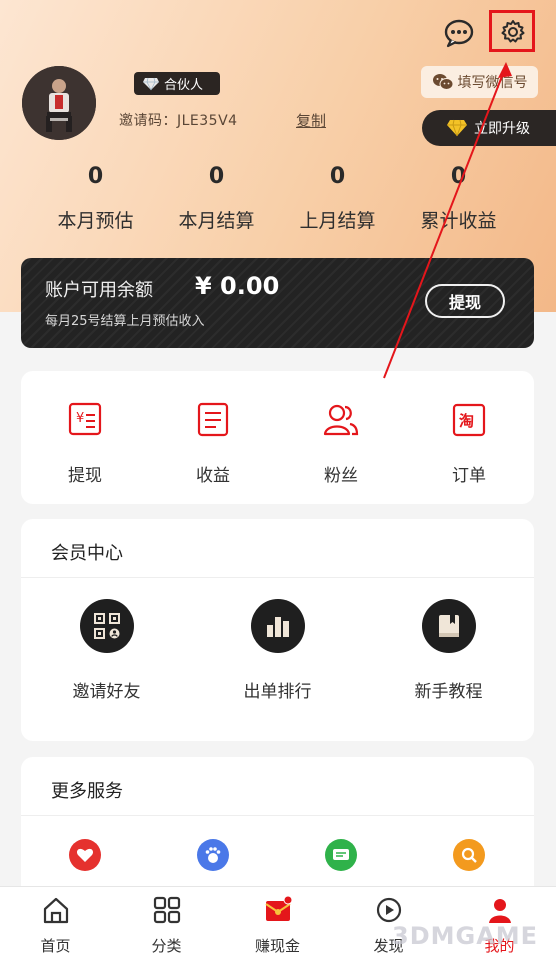  Describe the element at coordinates (458, 221) in the screenshot. I see `stat-label: 累计收益` at that location.